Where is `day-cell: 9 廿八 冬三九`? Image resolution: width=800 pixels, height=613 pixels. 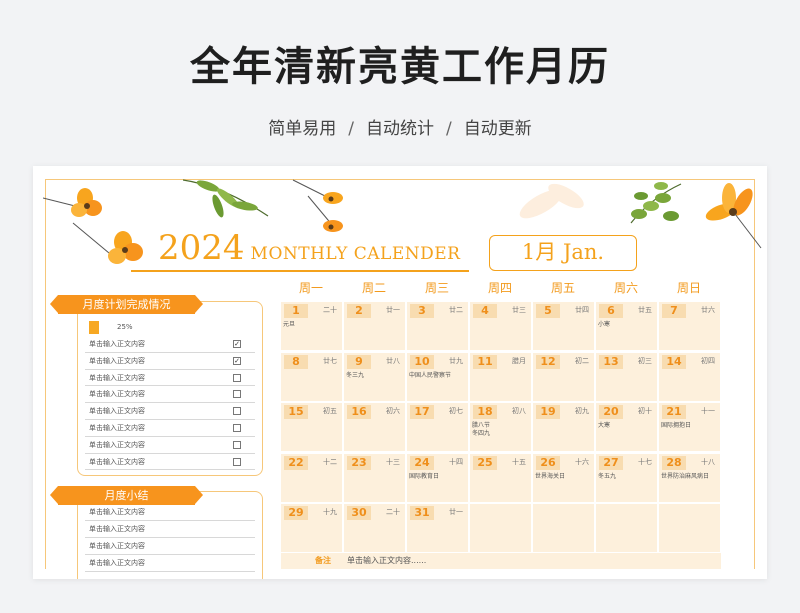 day-cell: 9 廿八 冬三九 is located at coordinates (374, 376).